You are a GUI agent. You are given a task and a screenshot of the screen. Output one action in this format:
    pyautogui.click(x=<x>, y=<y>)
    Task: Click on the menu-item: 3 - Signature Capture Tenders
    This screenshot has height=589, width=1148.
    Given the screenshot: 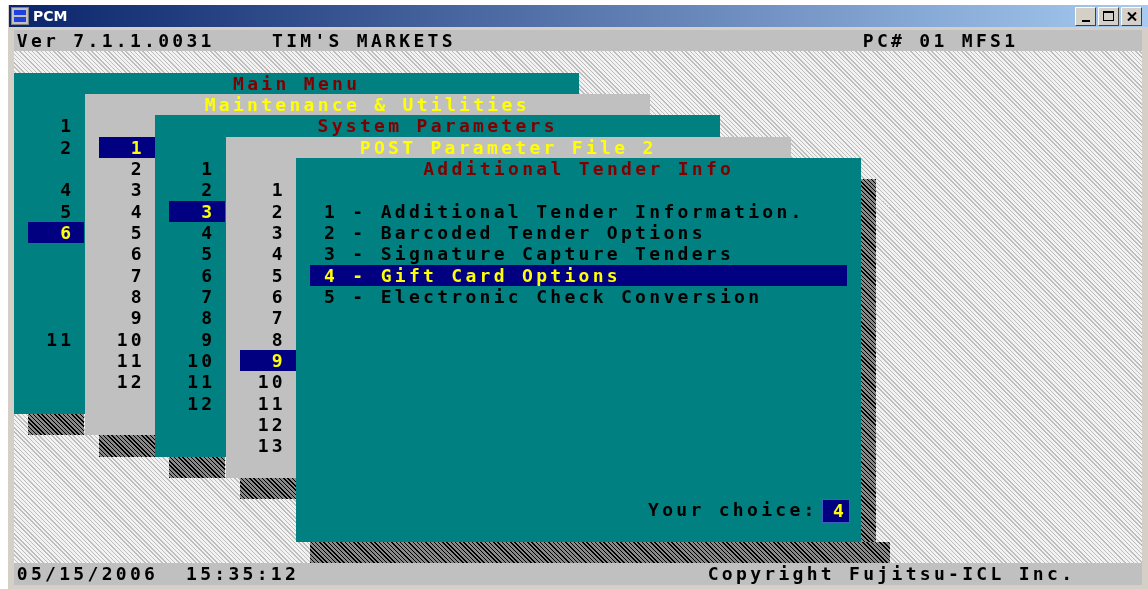 What is the action you would take?
    pyautogui.click(x=579, y=254)
    